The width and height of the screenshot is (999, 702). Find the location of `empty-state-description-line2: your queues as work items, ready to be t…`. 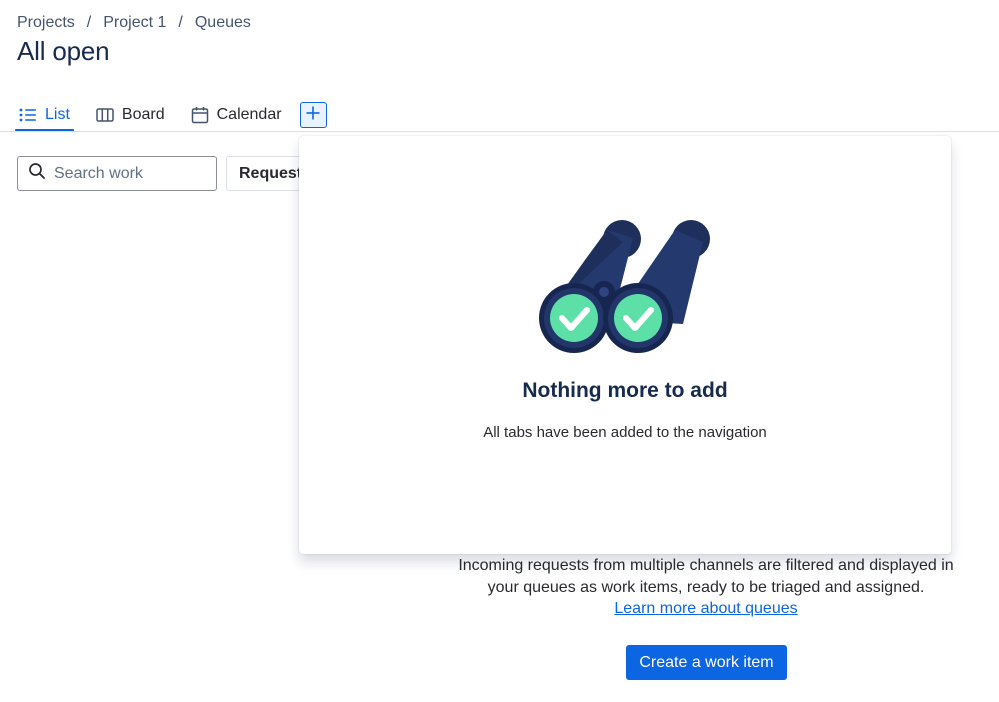

empty-state-description-line2: your queues as work items, ready to be t… is located at coordinates (706, 587).